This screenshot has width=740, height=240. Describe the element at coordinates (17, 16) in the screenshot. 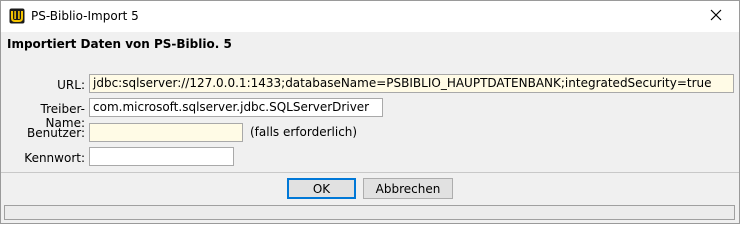

I see `ps-biblio-app-icon` at that location.